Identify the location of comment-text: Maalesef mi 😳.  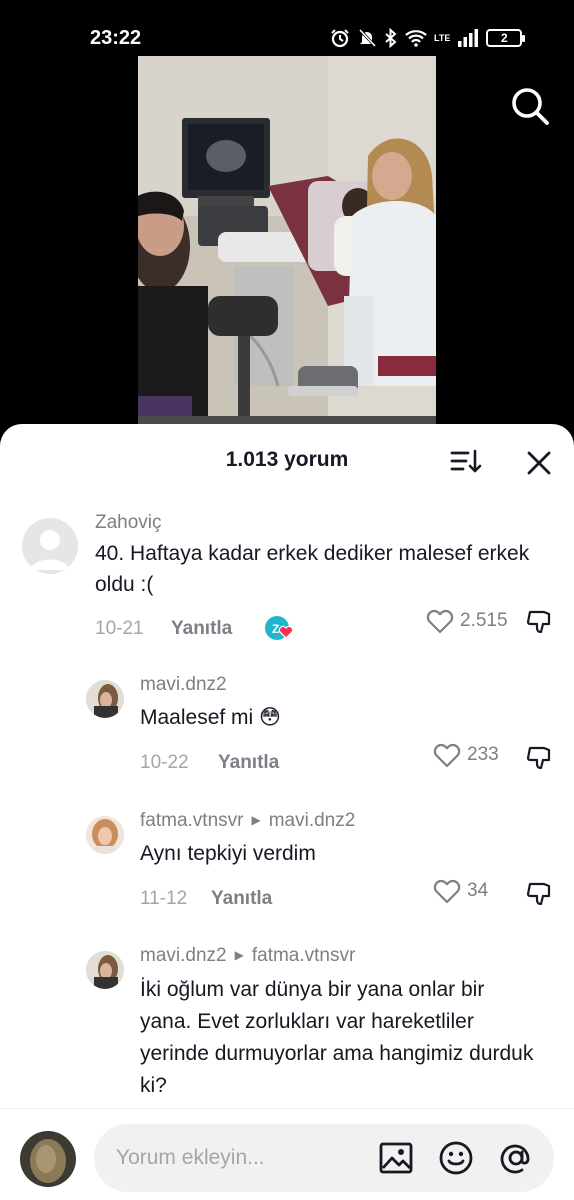
(210, 717).